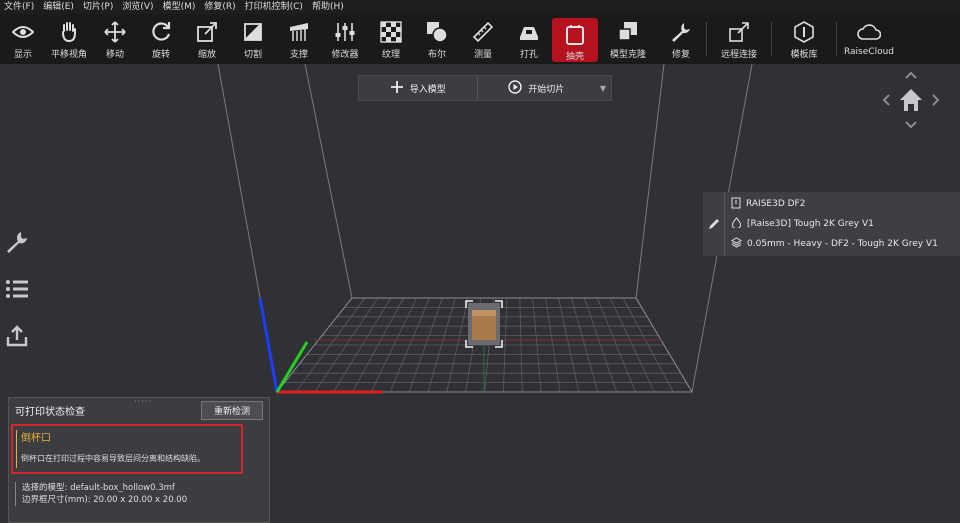 This screenshot has width=960, height=523. I want to click on issue-description: 倒杯口在打印过程中容易导致层间分离和结构缺陷。, so click(113, 458).